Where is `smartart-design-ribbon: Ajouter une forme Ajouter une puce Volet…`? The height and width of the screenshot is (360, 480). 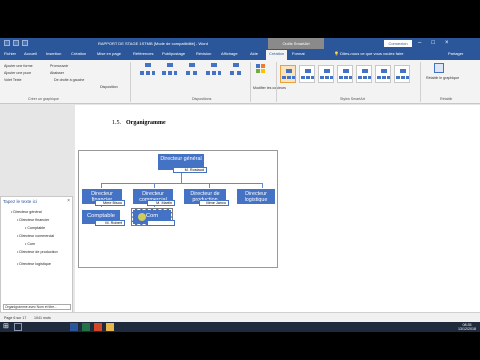
smartart-design-ribbon: Ajouter une forme Ajouter une puce Volet… is located at coordinates (240, 82).